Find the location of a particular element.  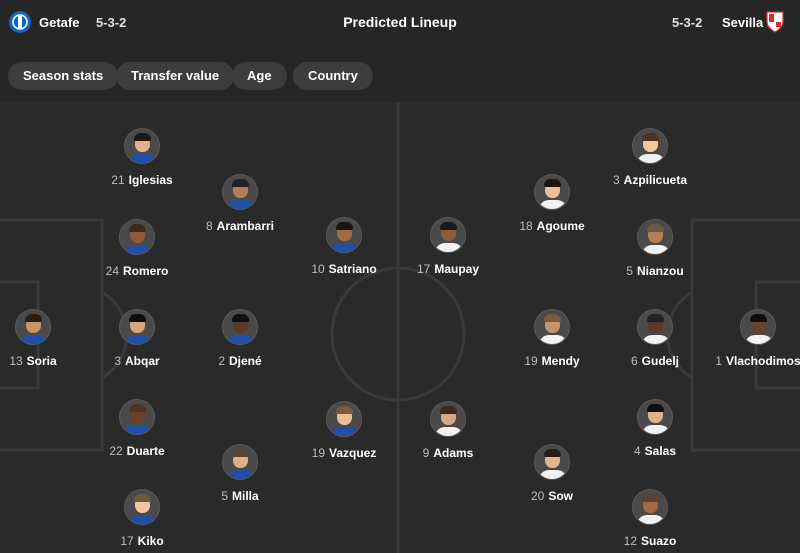

player-number: 18 is located at coordinates (526, 226).